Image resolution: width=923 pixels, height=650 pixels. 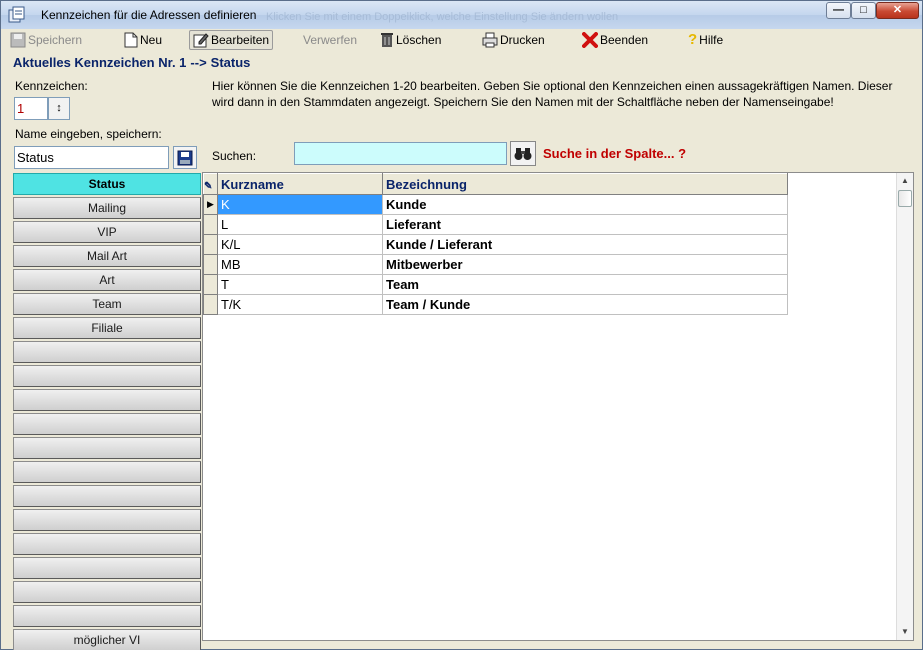 What do you see at coordinates (904, 406) in the screenshot?
I see `vertical-scrollbar: ▲ ▼` at bounding box center [904, 406].